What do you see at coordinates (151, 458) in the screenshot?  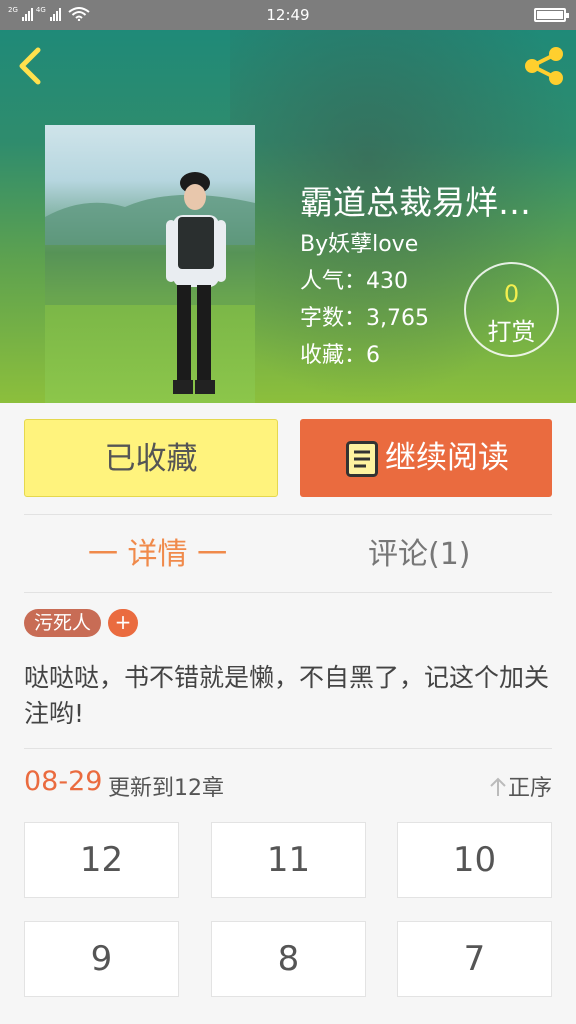 I see `favorited-button: 已收藏` at bounding box center [151, 458].